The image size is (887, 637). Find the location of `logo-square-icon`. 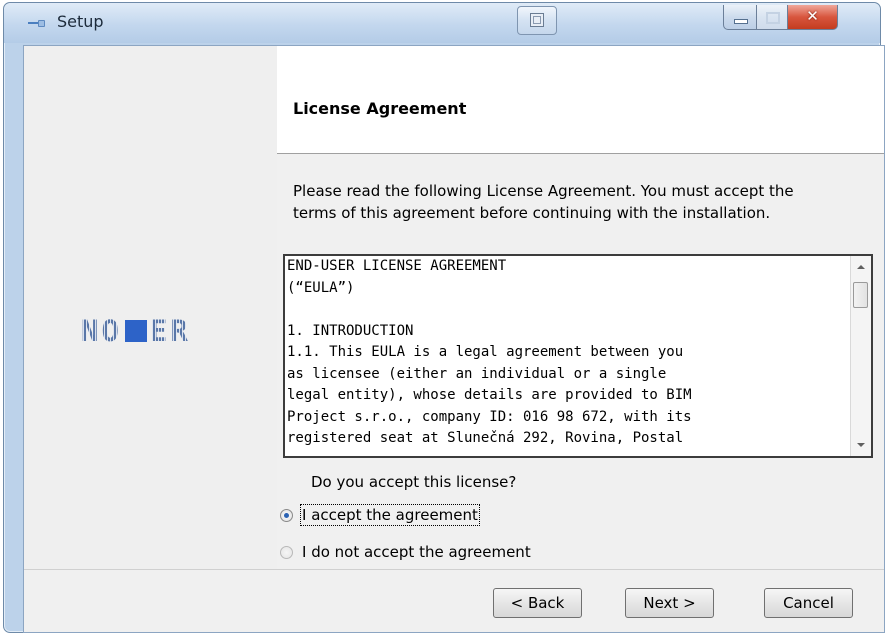

logo-square-icon is located at coordinates (135, 331).